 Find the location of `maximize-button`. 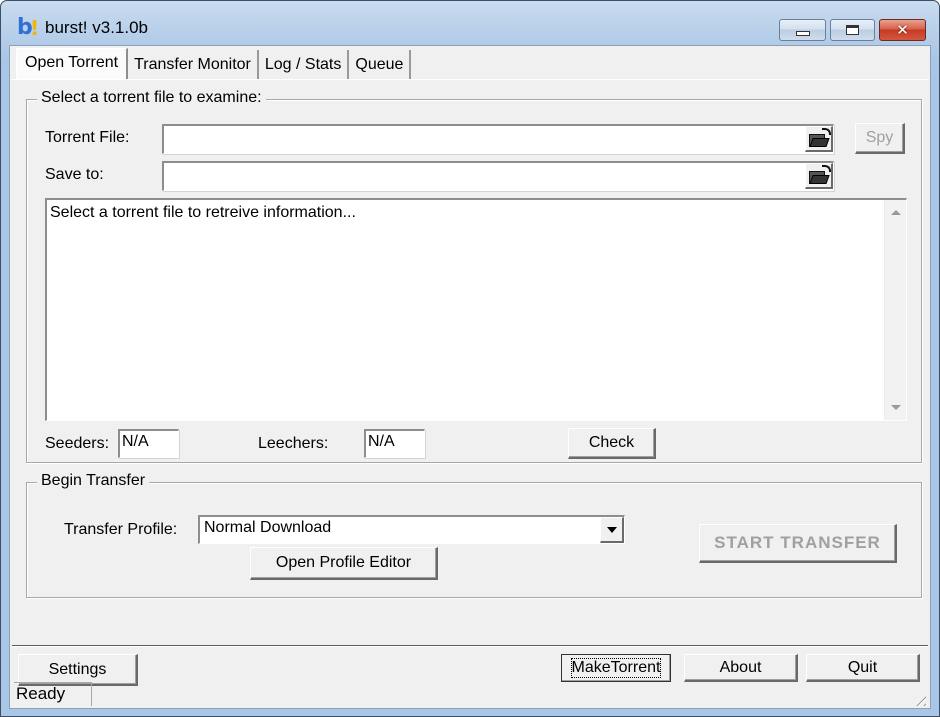

maximize-button is located at coordinates (852, 30).